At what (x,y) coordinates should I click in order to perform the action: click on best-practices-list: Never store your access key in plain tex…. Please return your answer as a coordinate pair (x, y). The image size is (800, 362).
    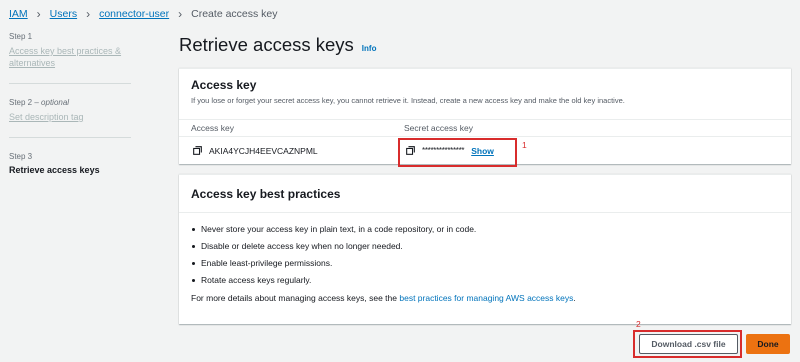
    Looking at the image, I should click on (485, 255).